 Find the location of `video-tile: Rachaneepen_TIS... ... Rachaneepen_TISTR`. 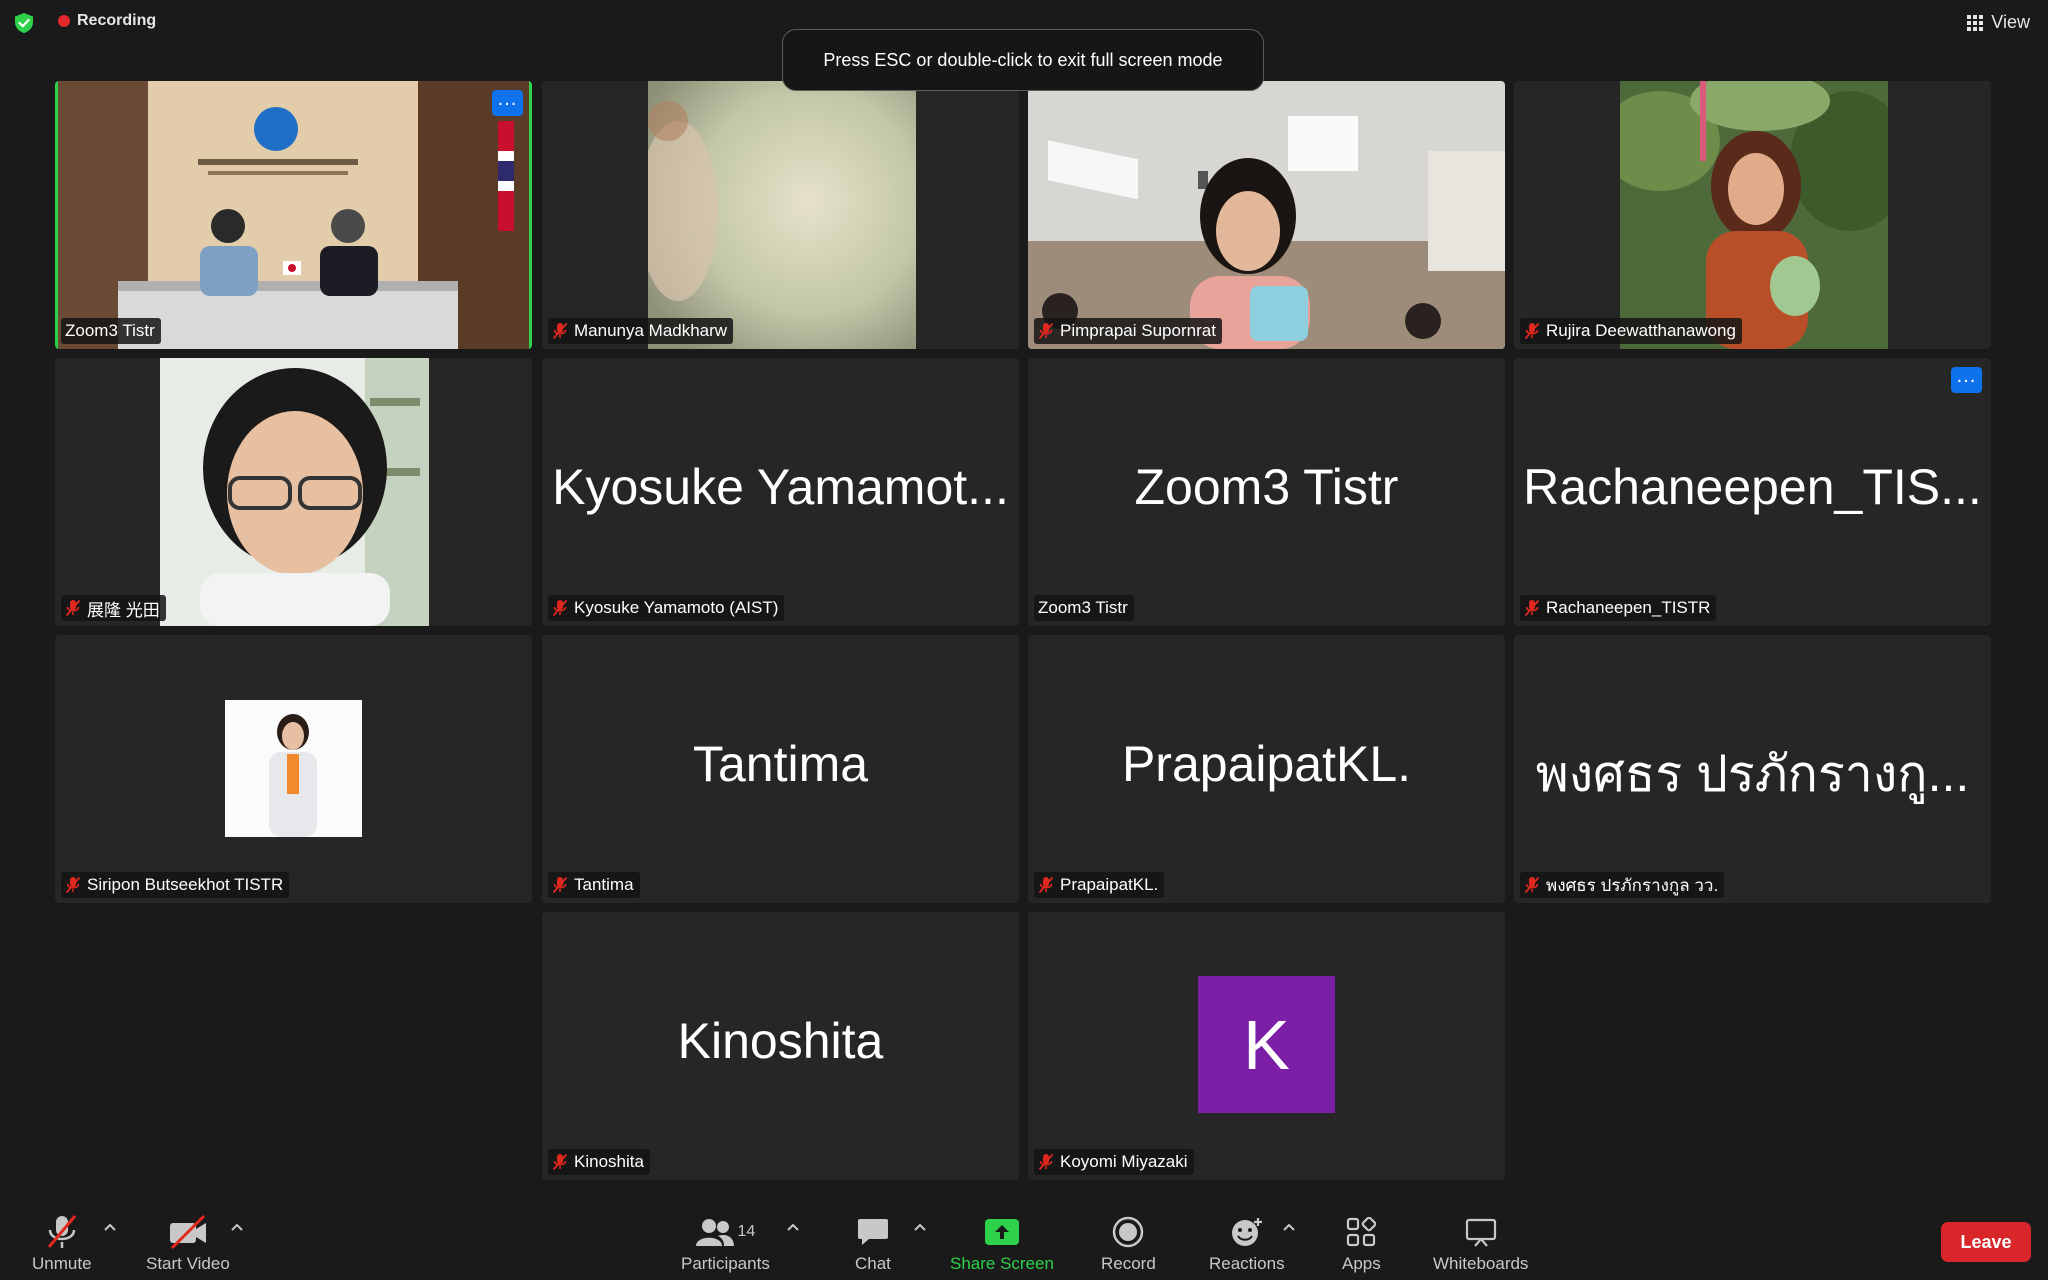

video-tile: Rachaneepen_TIS... ... Rachaneepen_TISTR is located at coordinates (1752, 492).